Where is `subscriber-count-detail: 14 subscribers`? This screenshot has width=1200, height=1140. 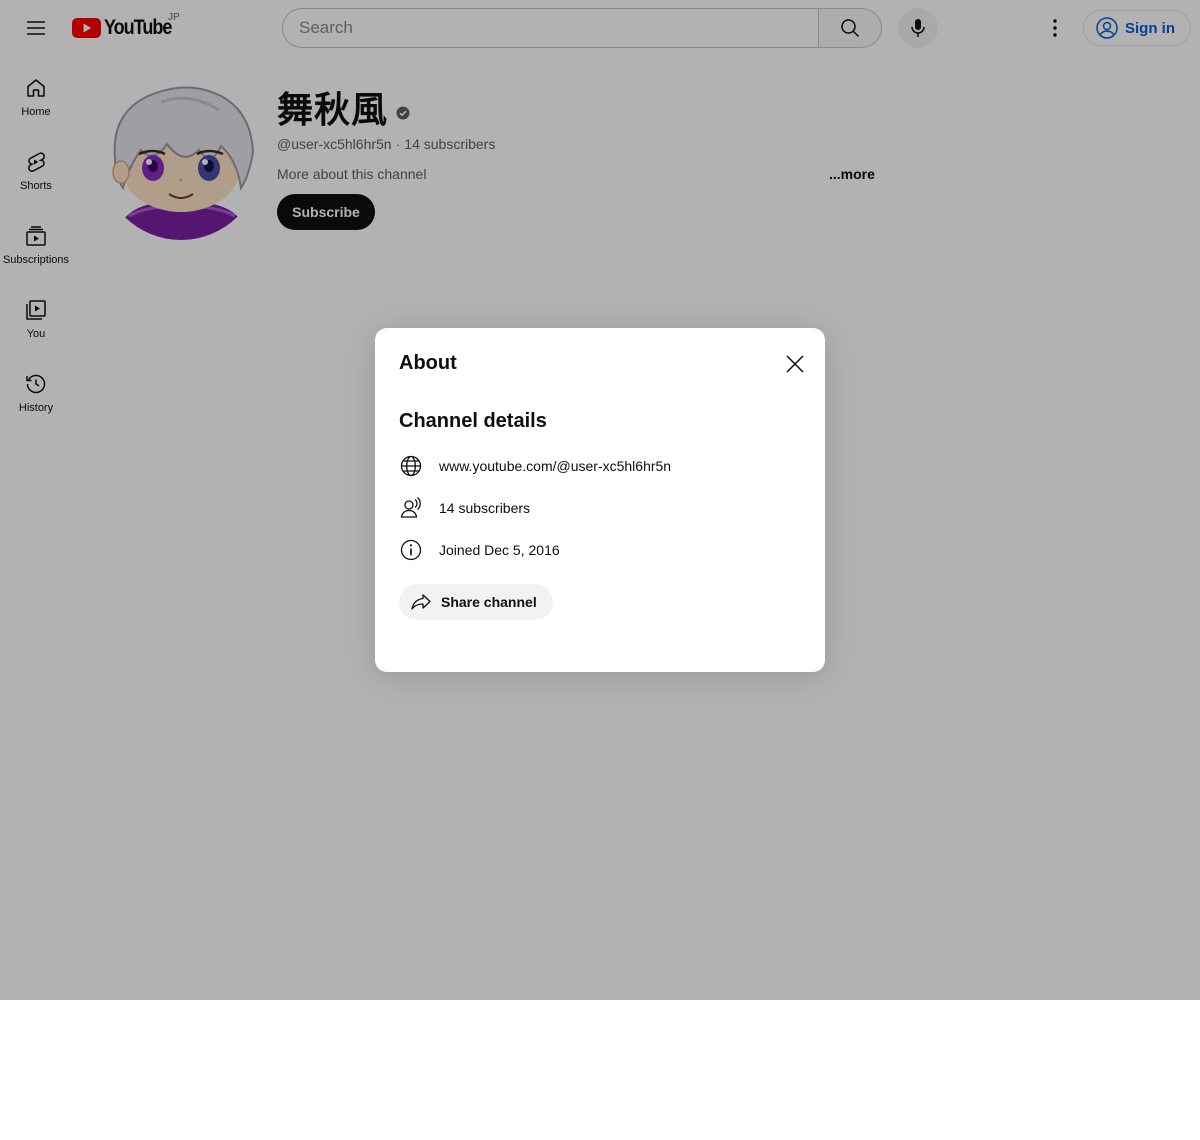
subscriber-count-detail: 14 subscribers is located at coordinates (485, 508).